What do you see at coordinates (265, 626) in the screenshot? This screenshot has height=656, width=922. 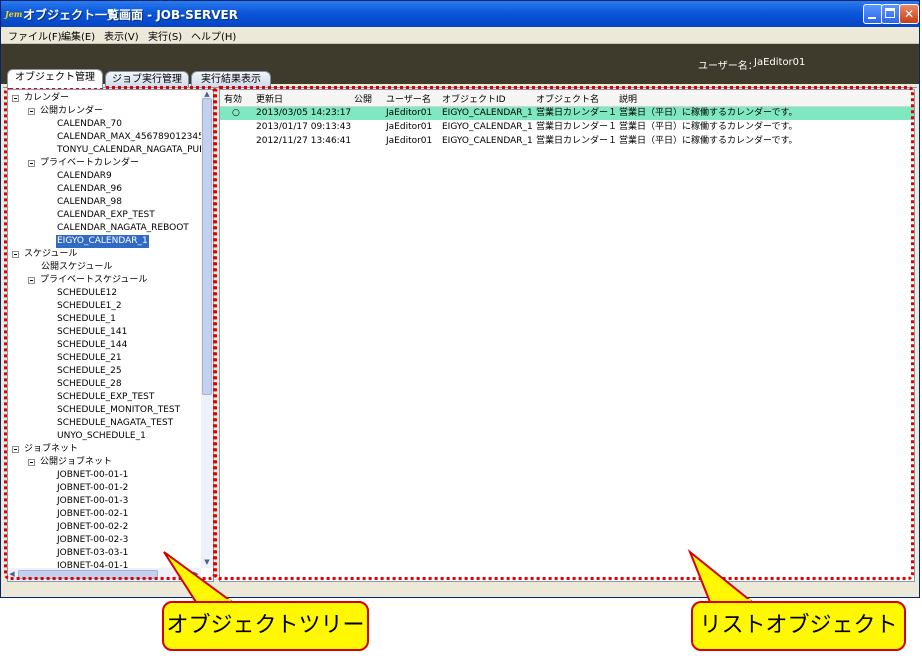 I see `tree-callout: オブジェクトツリー` at bounding box center [265, 626].